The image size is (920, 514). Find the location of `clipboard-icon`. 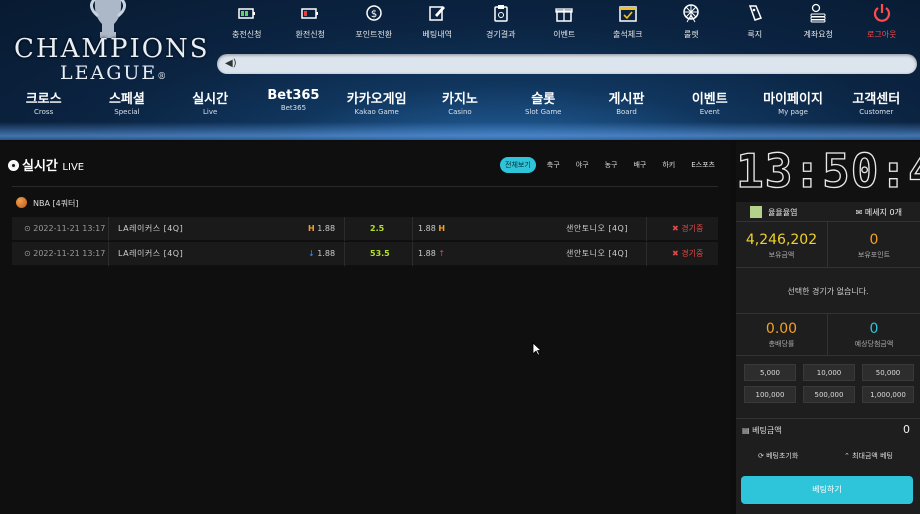

clipboard-icon is located at coordinates (501, 14).